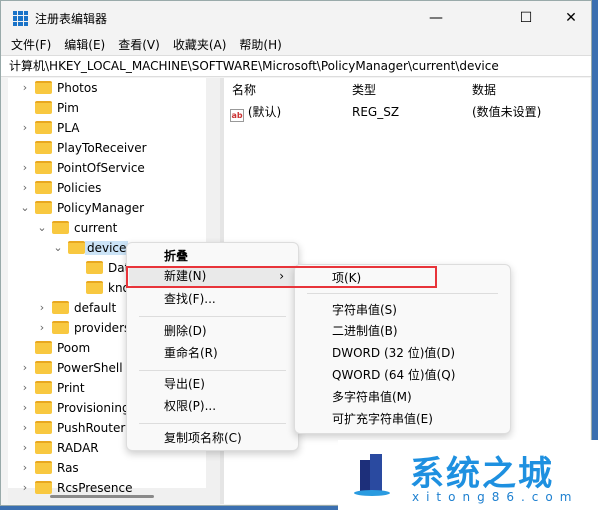 The image size is (598, 510). Describe the element at coordinates (101, 168) in the screenshot. I see `tree-item-label: PointOfService` at that location.